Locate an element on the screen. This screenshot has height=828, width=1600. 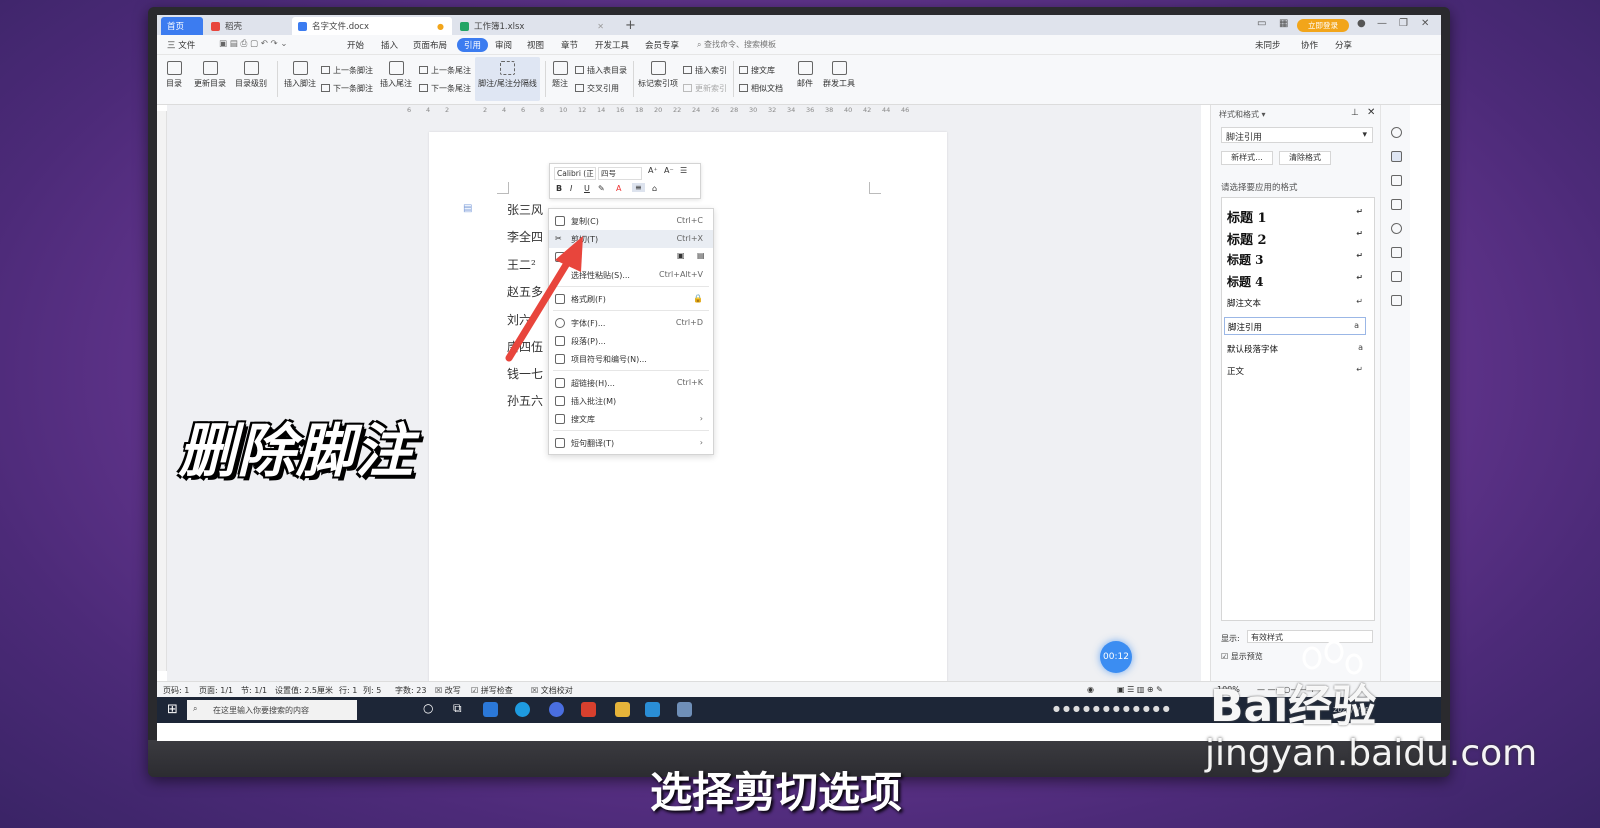
menu-member: 会员专享 is located at coordinates (662, 45).